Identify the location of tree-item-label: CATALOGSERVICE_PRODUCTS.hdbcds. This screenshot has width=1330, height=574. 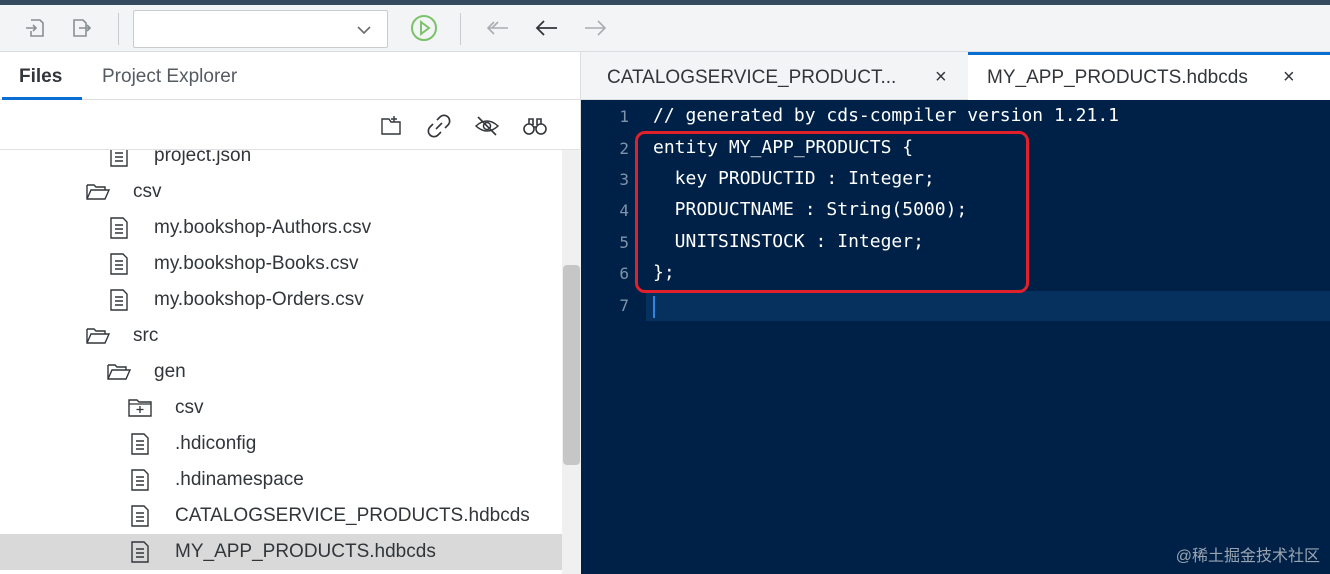
(352, 515).